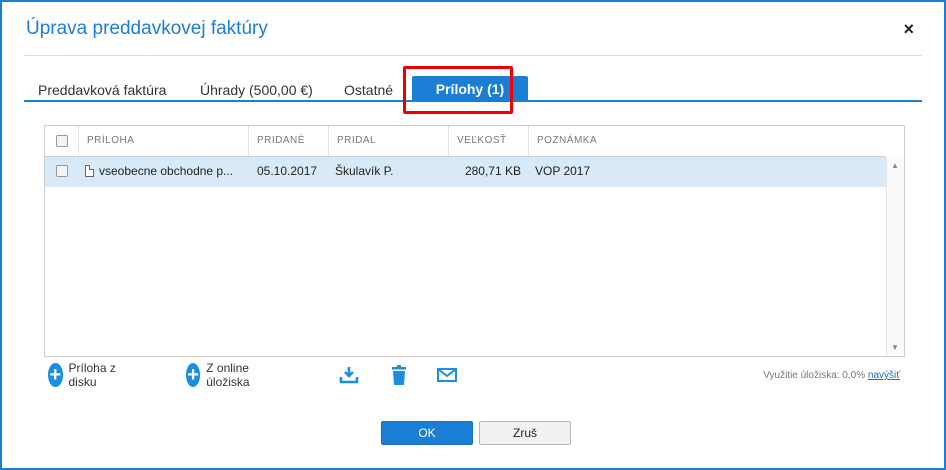  What do you see at coordinates (473, 55) in the screenshot?
I see `title-divider` at bounding box center [473, 55].